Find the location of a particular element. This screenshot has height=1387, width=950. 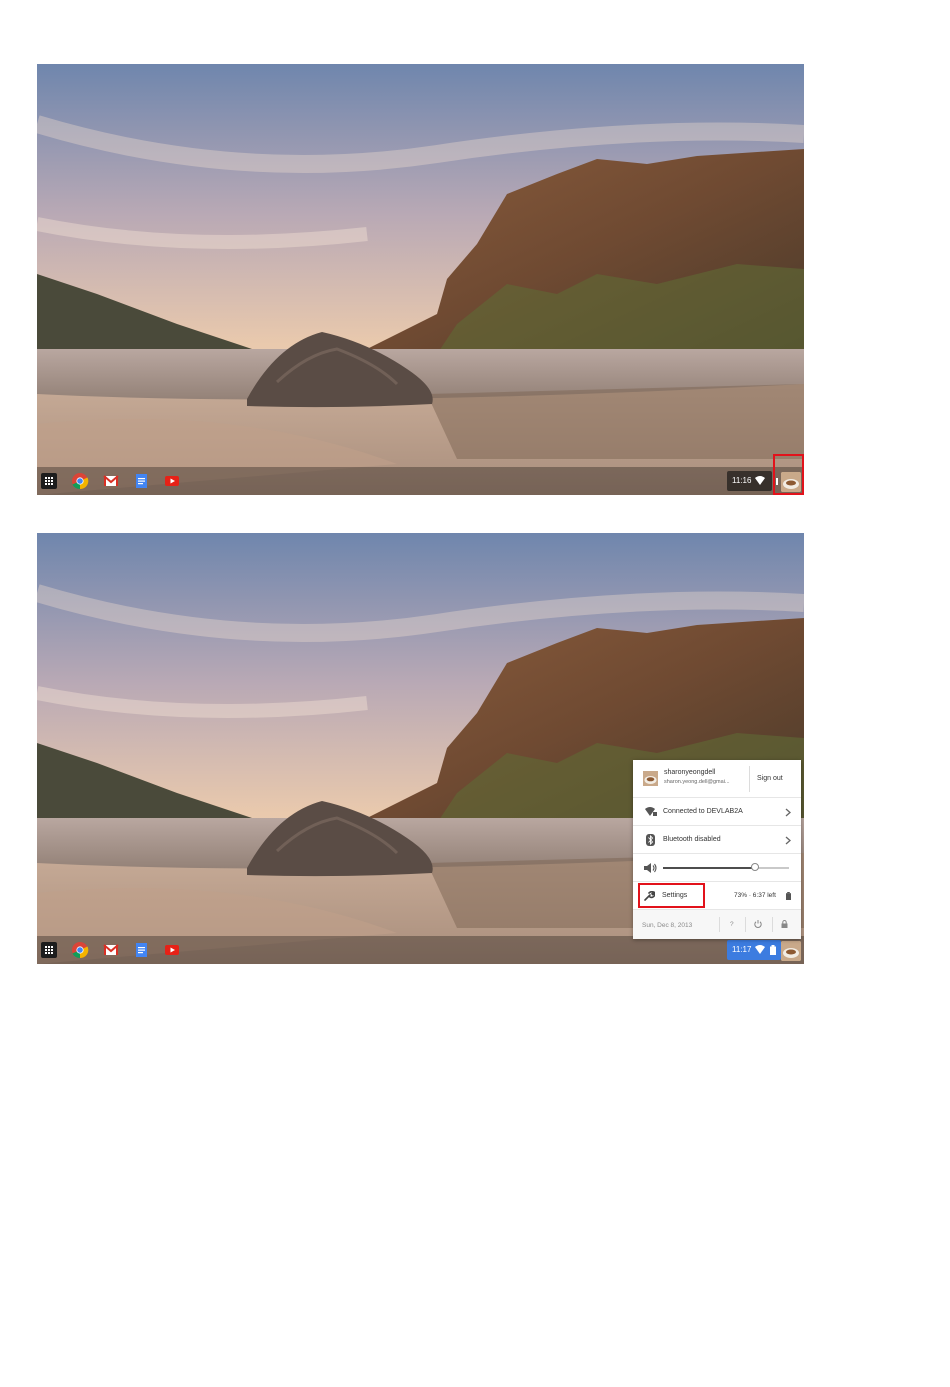

clock: 11:16 is located at coordinates (742, 480).